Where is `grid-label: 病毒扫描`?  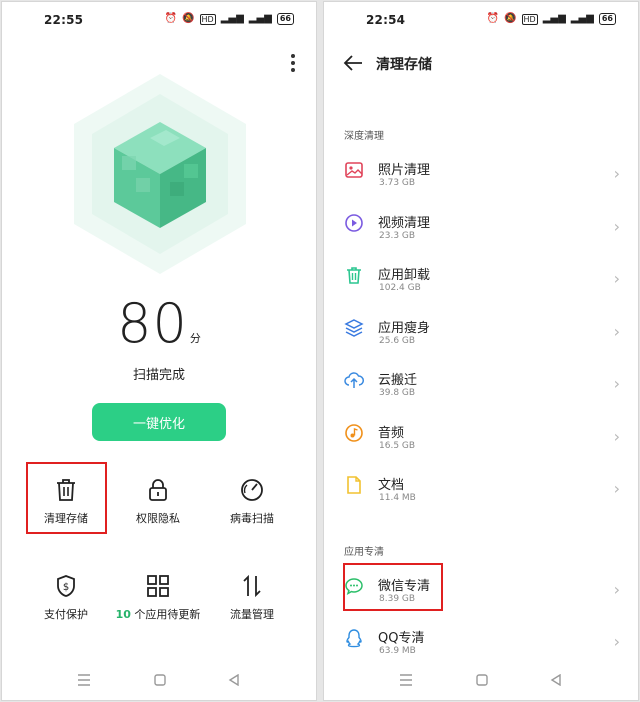 grid-label: 病毒扫描 is located at coordinates (252, 518).